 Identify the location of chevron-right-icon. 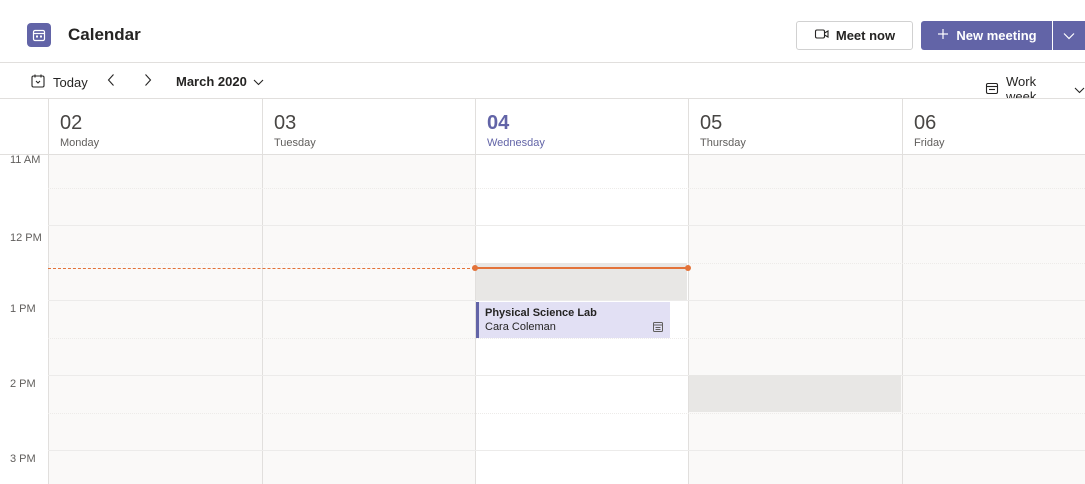
(148, 82).